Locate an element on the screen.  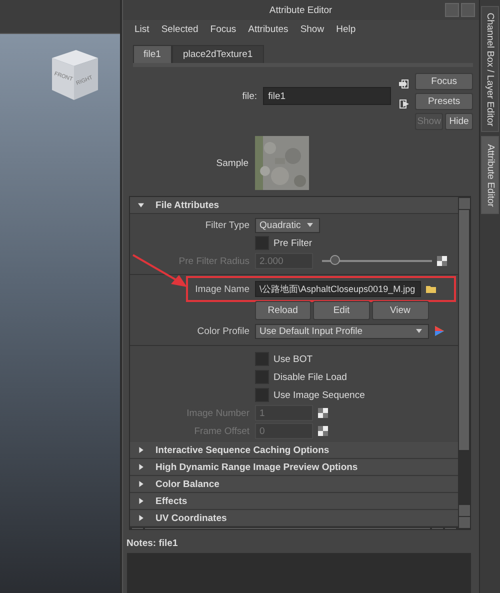
side-tab: Attribute Editor is located at coordinates (490, 175).